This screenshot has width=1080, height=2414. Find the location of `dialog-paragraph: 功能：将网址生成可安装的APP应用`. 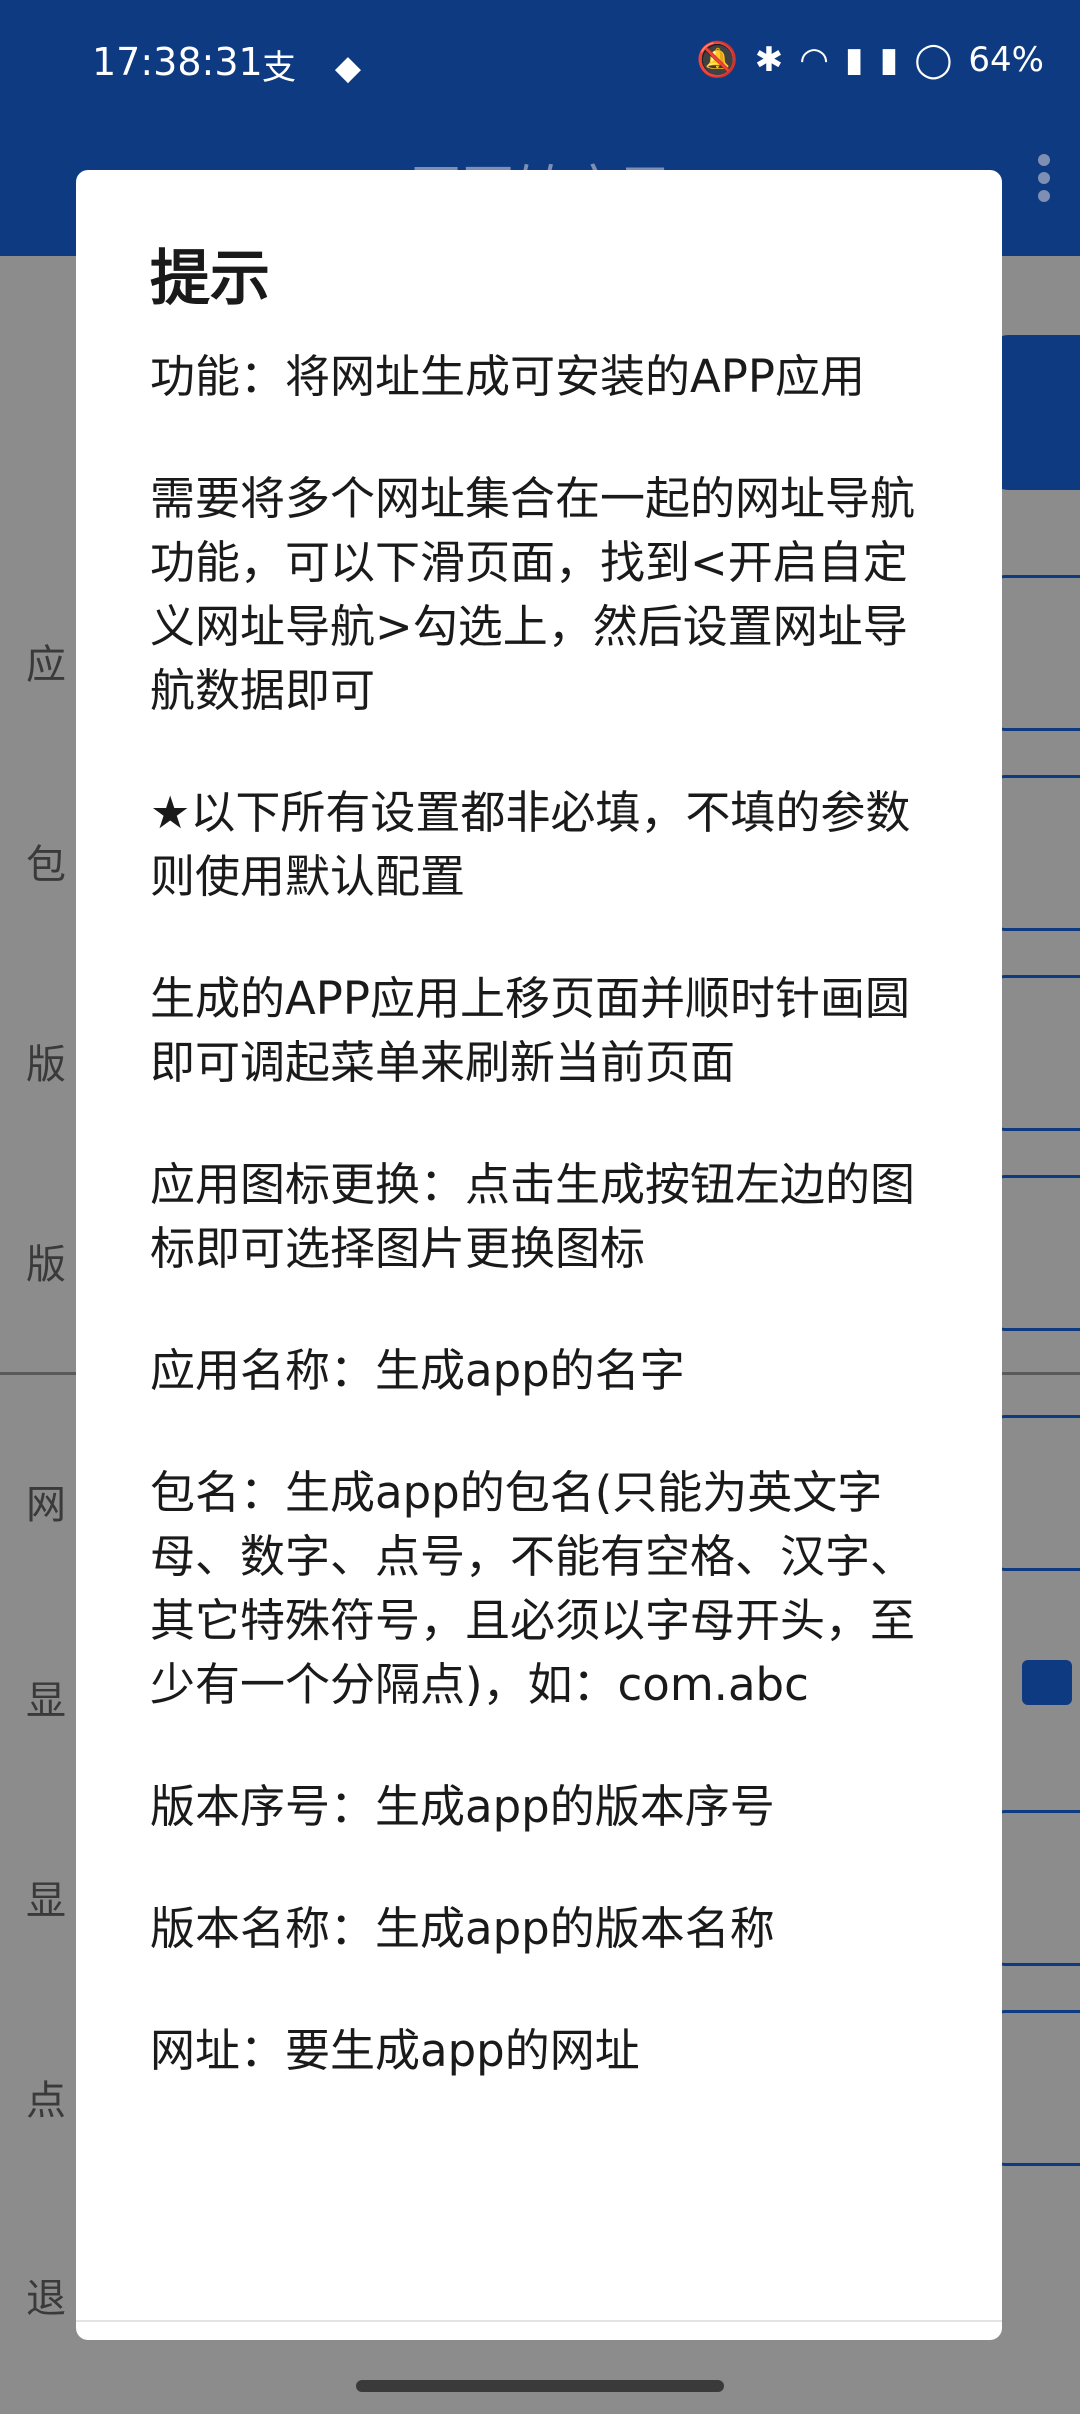

dialog-paragraph: 功能：将网址生成可安装的APP应用 is located at coordinates (508, 376).